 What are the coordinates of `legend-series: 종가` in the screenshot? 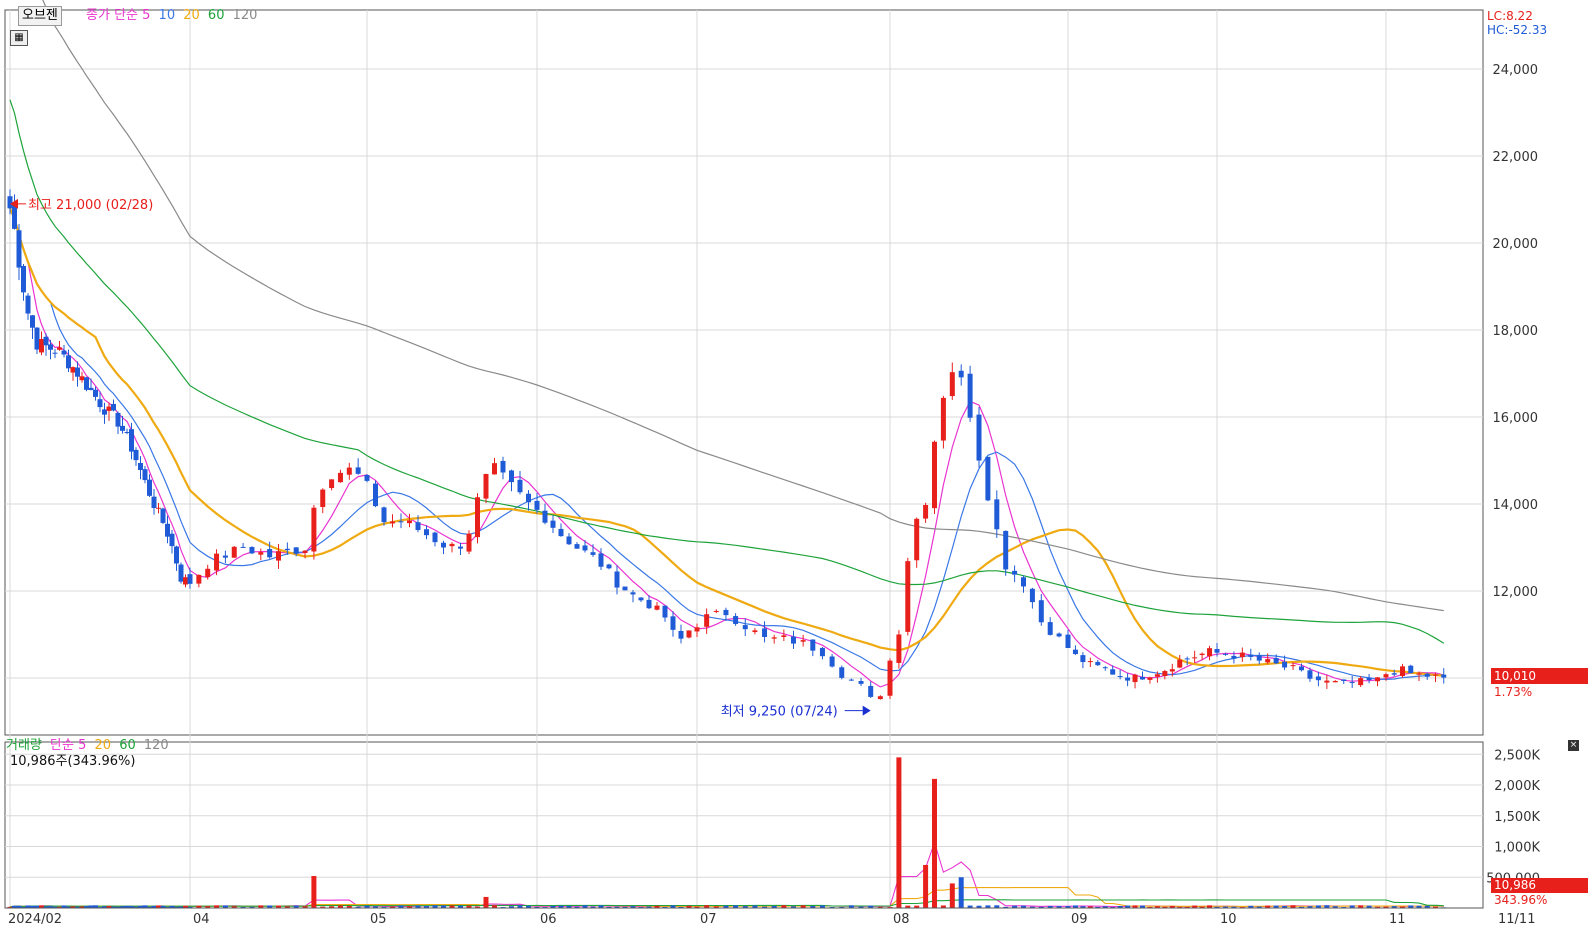 It's located at (98, 15).